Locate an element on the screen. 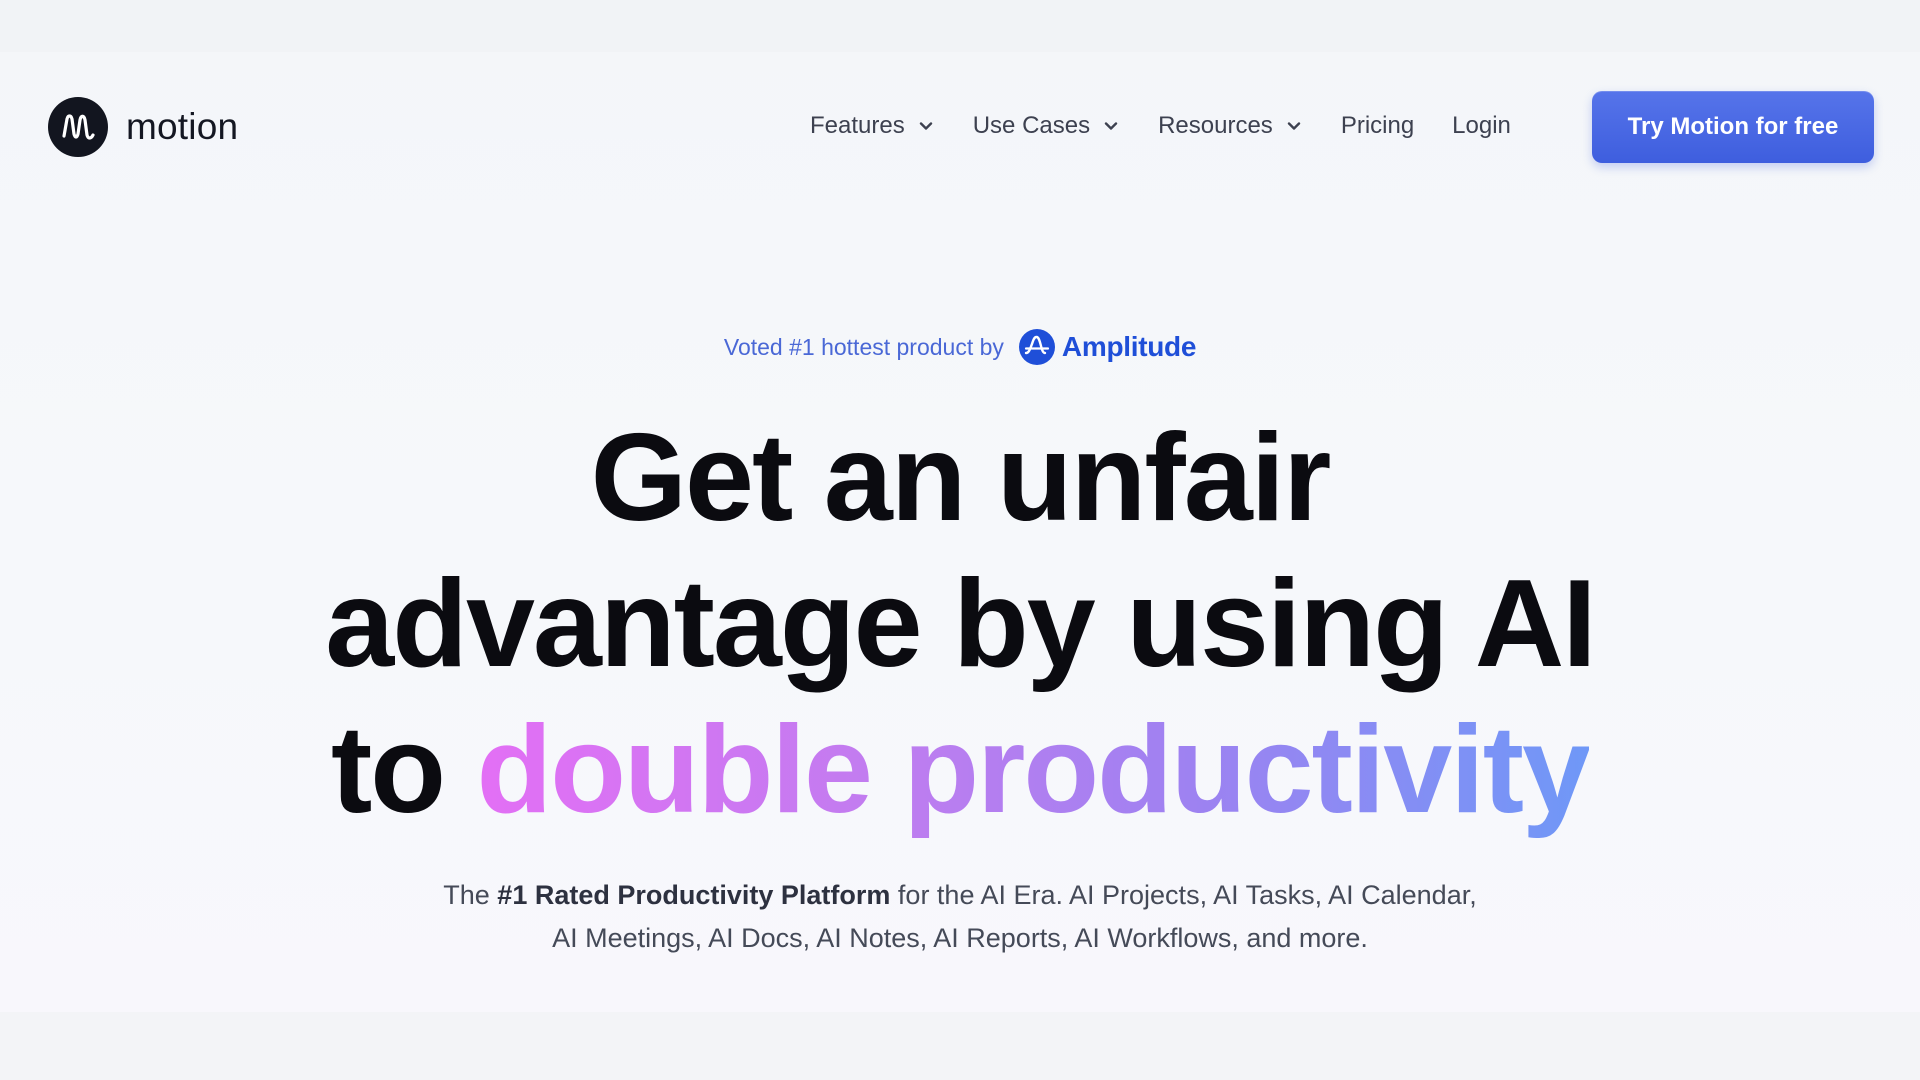 This screenshot has width=1920, height=1080. subtitle-prefix: The is located at coordinates (466, 895).